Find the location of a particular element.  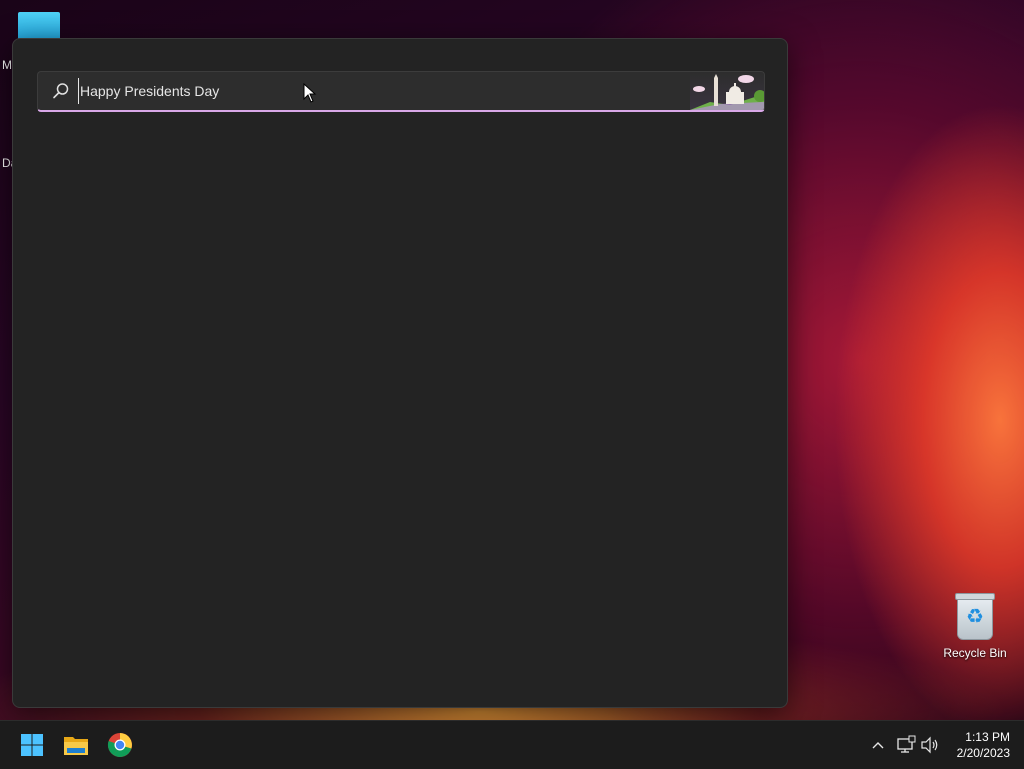

clock-time: 1:13 PM is located at coordinates (987, 737).